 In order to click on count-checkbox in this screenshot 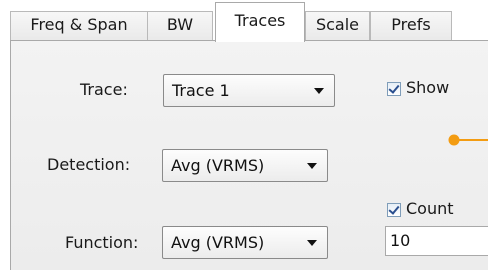, I will do `click(394, 210)`.